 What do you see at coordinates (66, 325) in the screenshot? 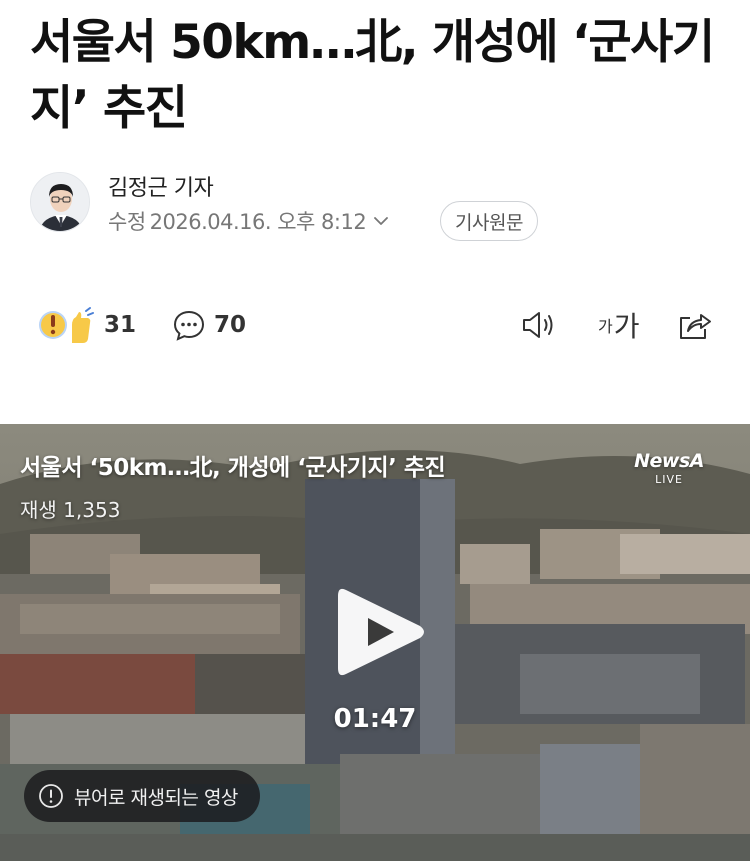
I see `reaction-icon` at bounding box center [66, 325].